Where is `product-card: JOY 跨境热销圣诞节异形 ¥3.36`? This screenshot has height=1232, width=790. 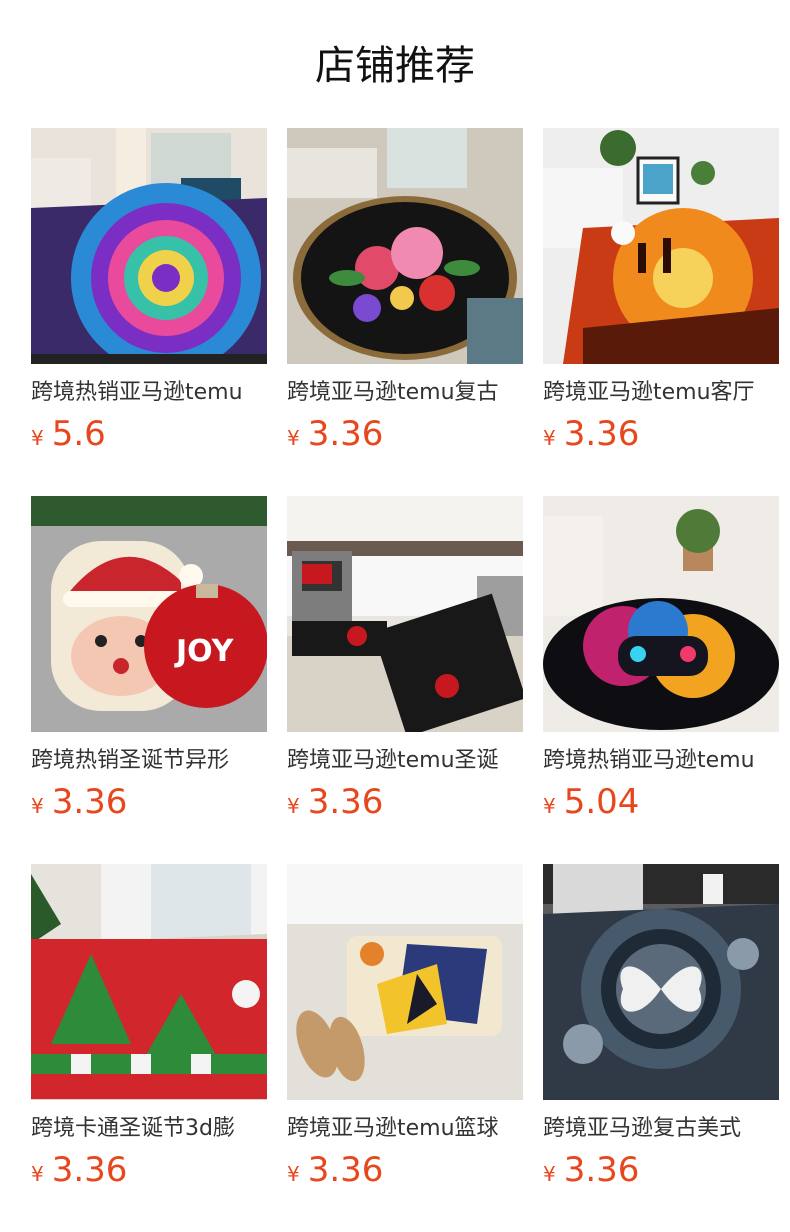 product-card: JOY 跨境热销圣诞节异形 ¥3.36 is located at coordinates (149, 662).